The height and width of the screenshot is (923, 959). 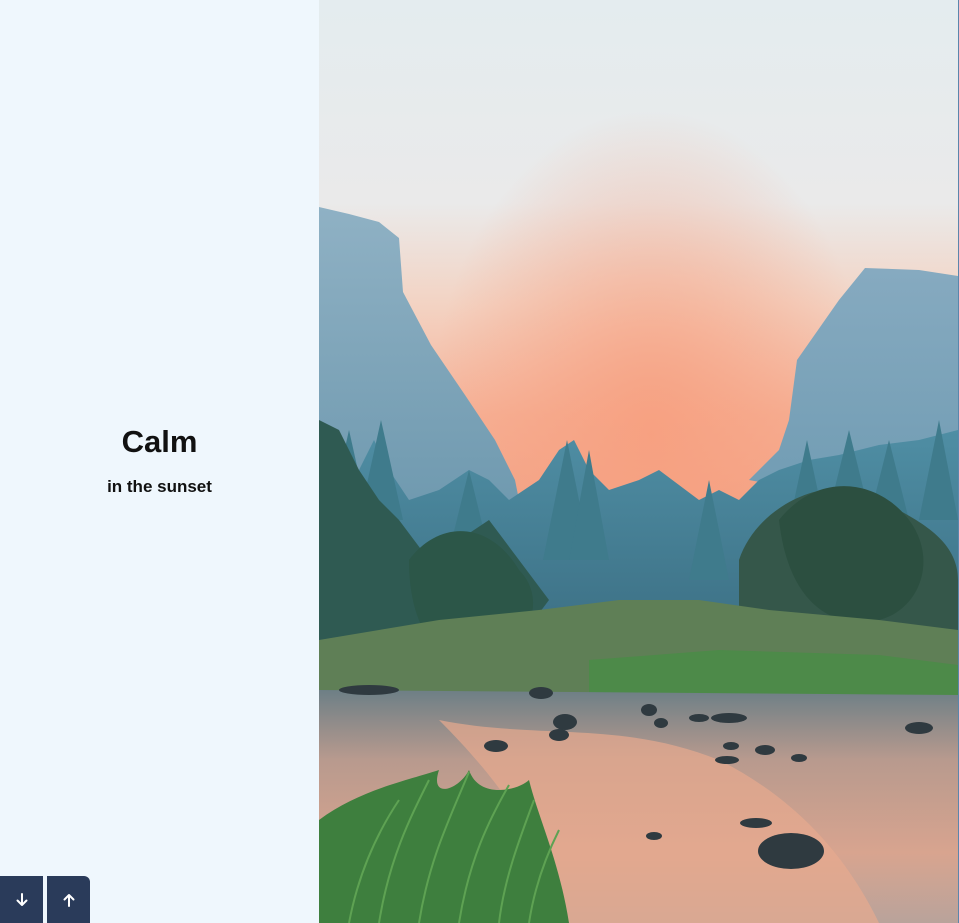 I want to click on arrow-down-icon, so click(x=21, y=899).